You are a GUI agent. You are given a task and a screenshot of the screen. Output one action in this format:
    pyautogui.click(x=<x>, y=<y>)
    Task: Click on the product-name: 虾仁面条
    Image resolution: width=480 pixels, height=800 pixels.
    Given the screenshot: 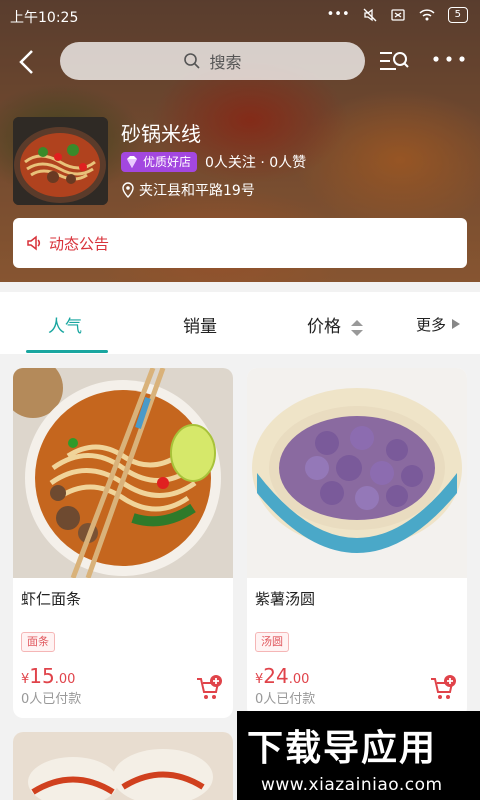 What is the action you would take?
    pyautogui.click(x=51, y=599)
    